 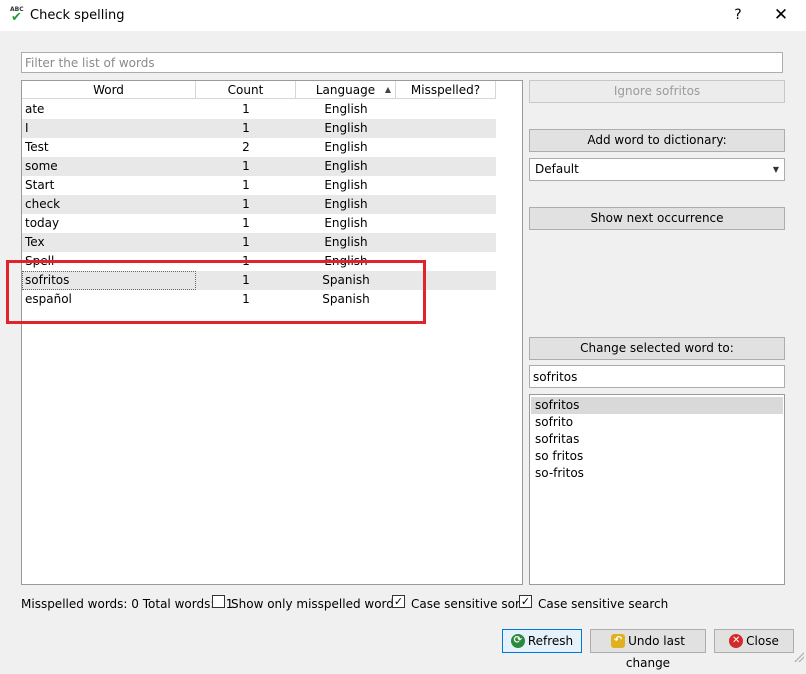 What do you see at coordinates (109, 90) in the screenshot?
I see `column-header-word: Word` at bounding box center [109, 90].